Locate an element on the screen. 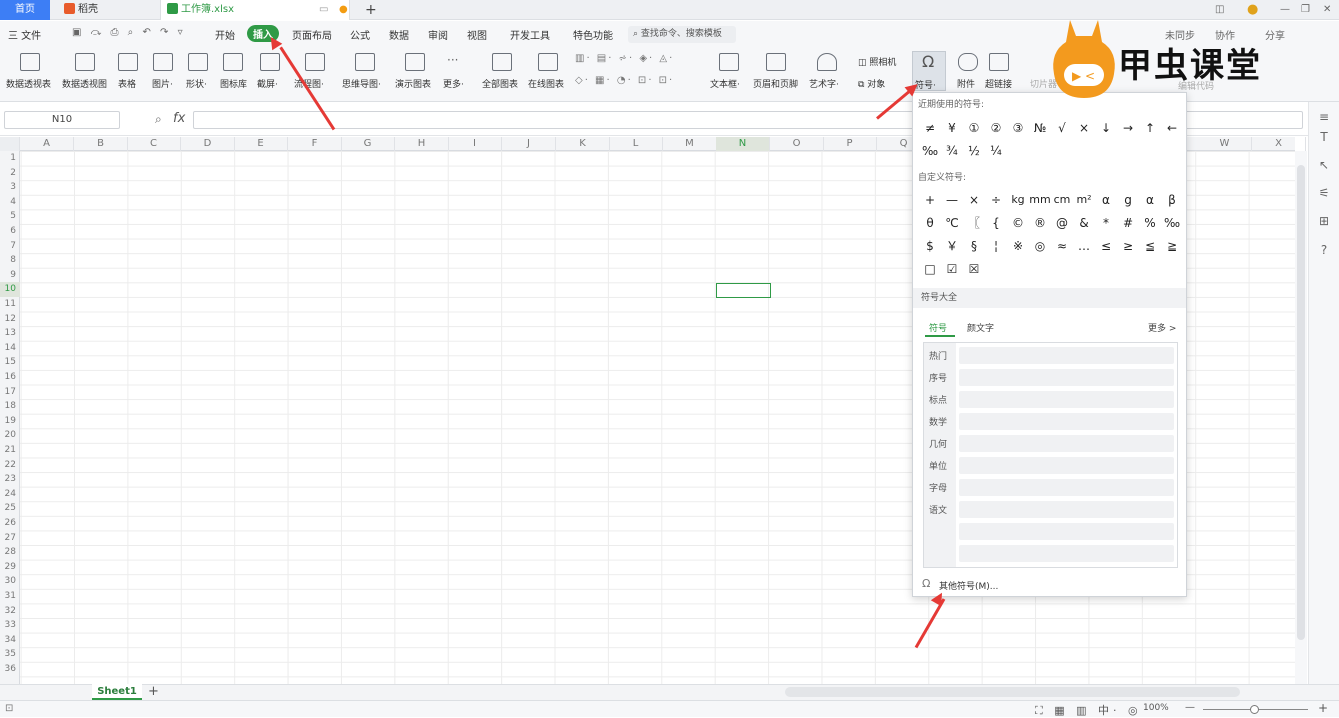 The image size is (1339, 718). symbol-cell: α is located at coordinates (1150, 200).